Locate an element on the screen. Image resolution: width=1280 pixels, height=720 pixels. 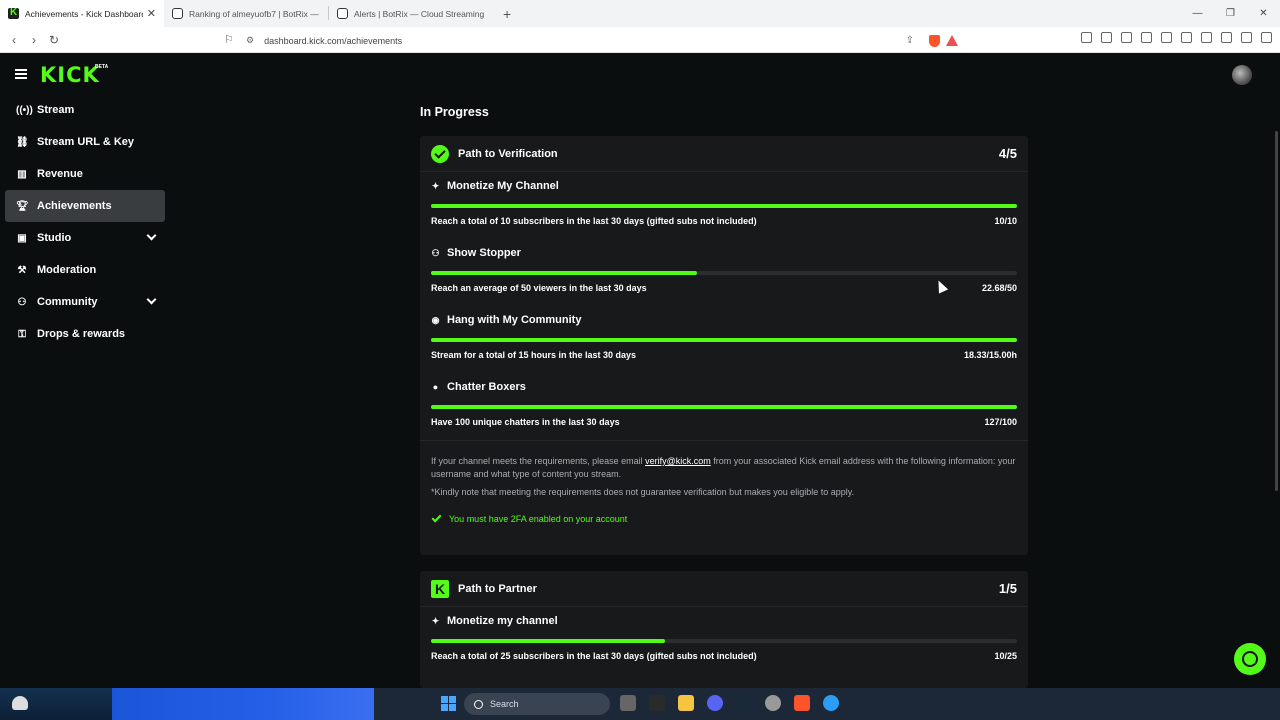
tab-title: Alerts | BotRix — Cloud Streaming Bo is located at coordinates (419, 13).